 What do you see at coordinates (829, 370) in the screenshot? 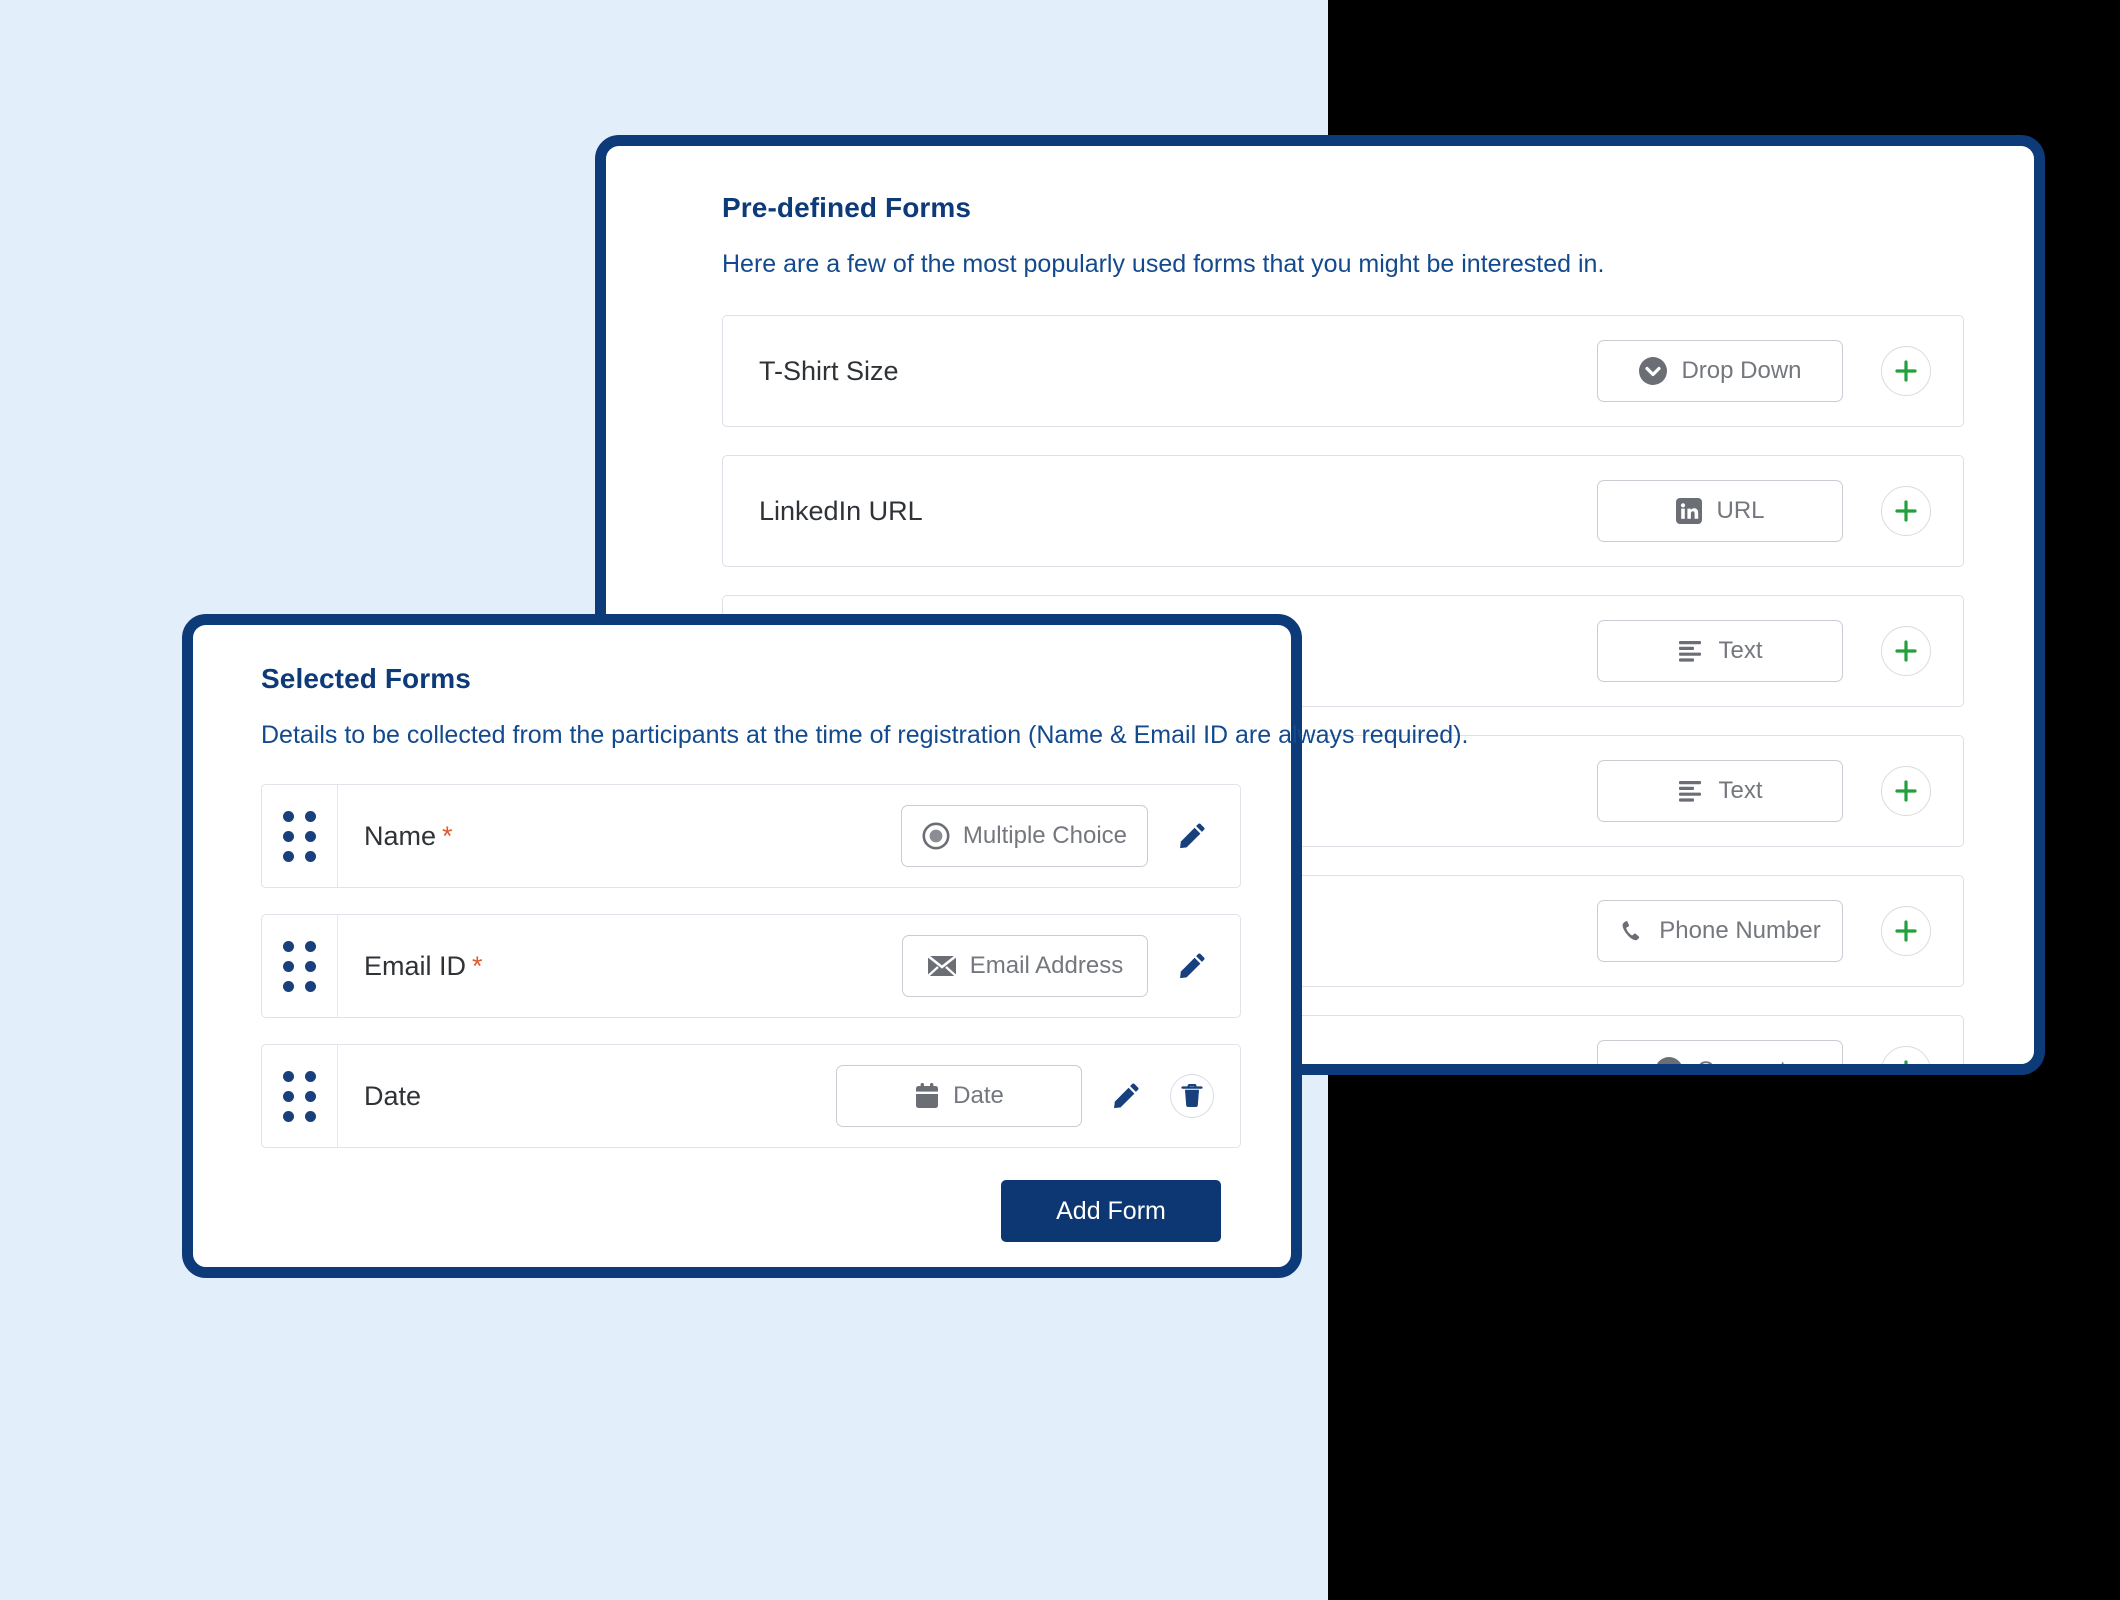
I see `predefined-row-label: T-Shirt Size` at bounding box center [829, 370].